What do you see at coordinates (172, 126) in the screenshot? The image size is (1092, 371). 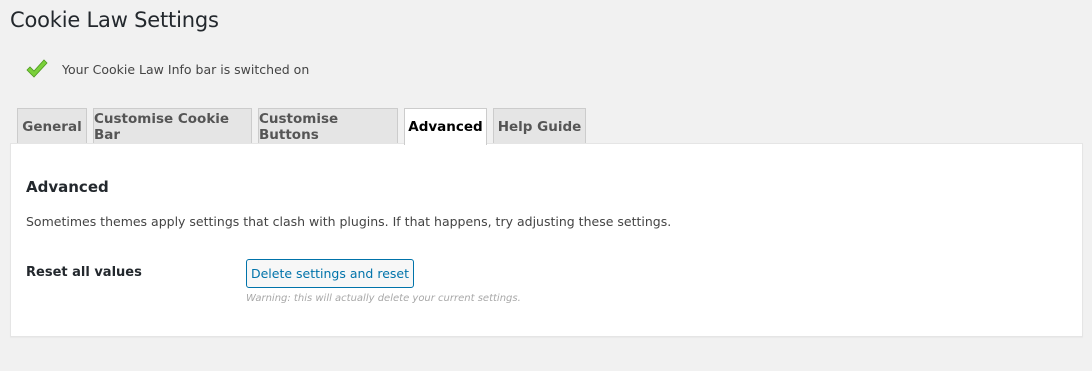 I see `tab-customise-cookie-bar: Customise Cookie Bar` at bounding box center [172, 126].